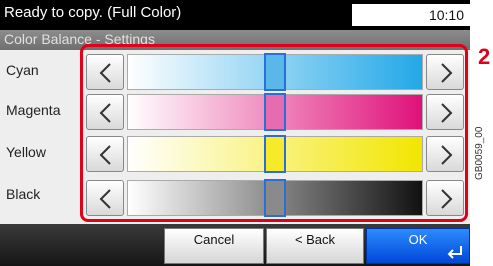 This screenshot has height=266, width=493. What do you see at coordinates (454, 252) in the screenshot?
I see `enter-icon` at bounding box center [454, 252].